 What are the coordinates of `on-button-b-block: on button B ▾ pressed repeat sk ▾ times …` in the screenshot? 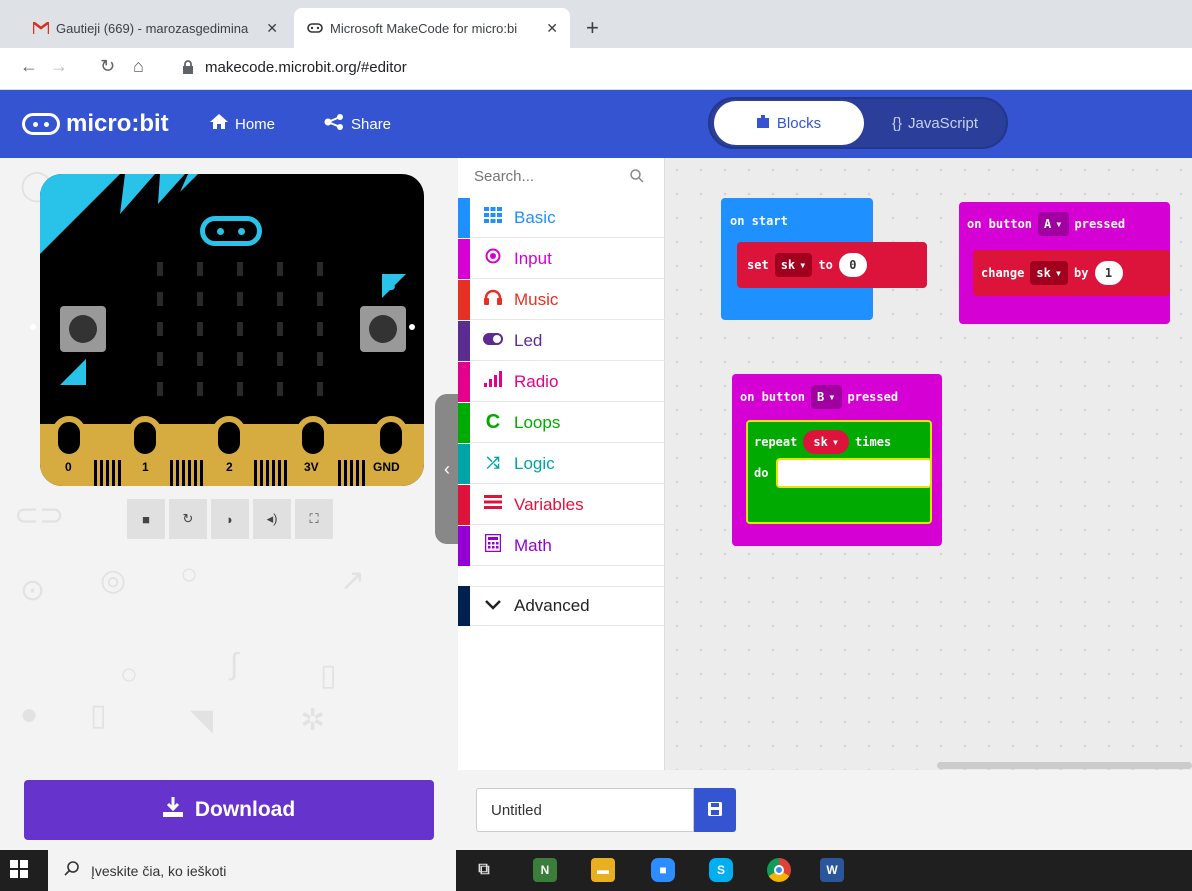 It's located at (837, 460).